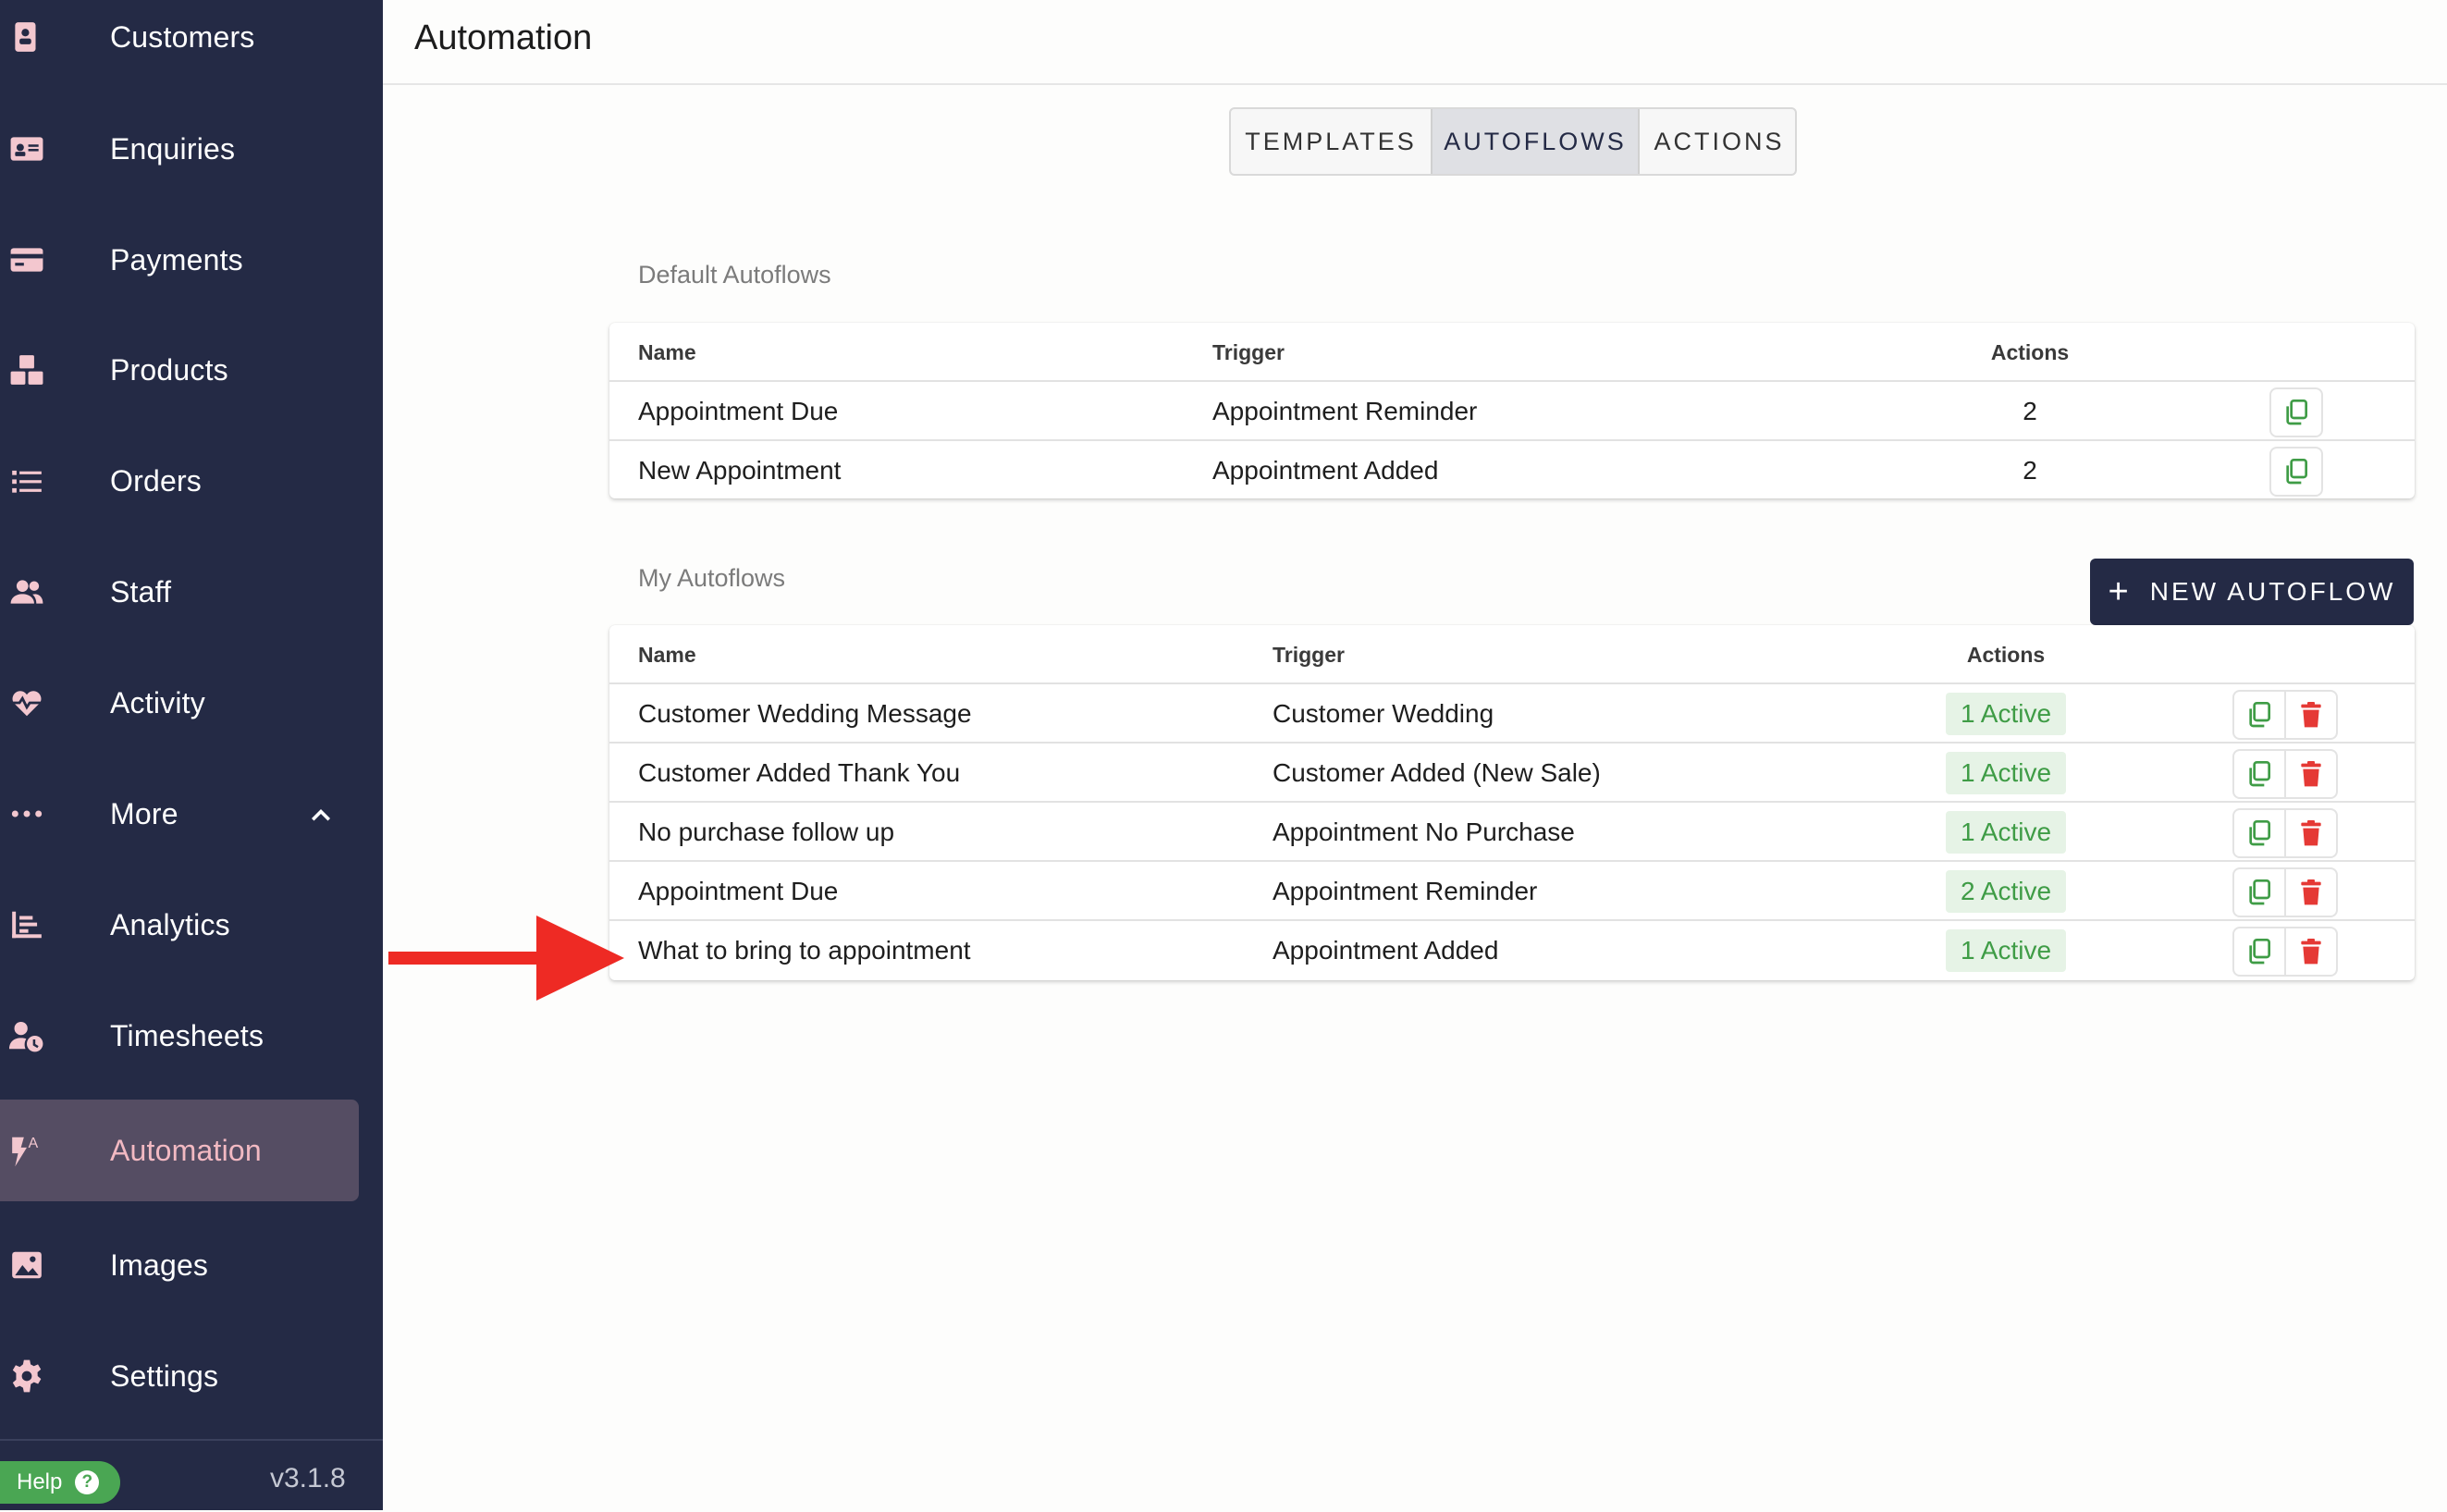  Describe the element at coordinates (1718, 141) in the screenshot. I see `tab-actions: ACTIONS` at that location.